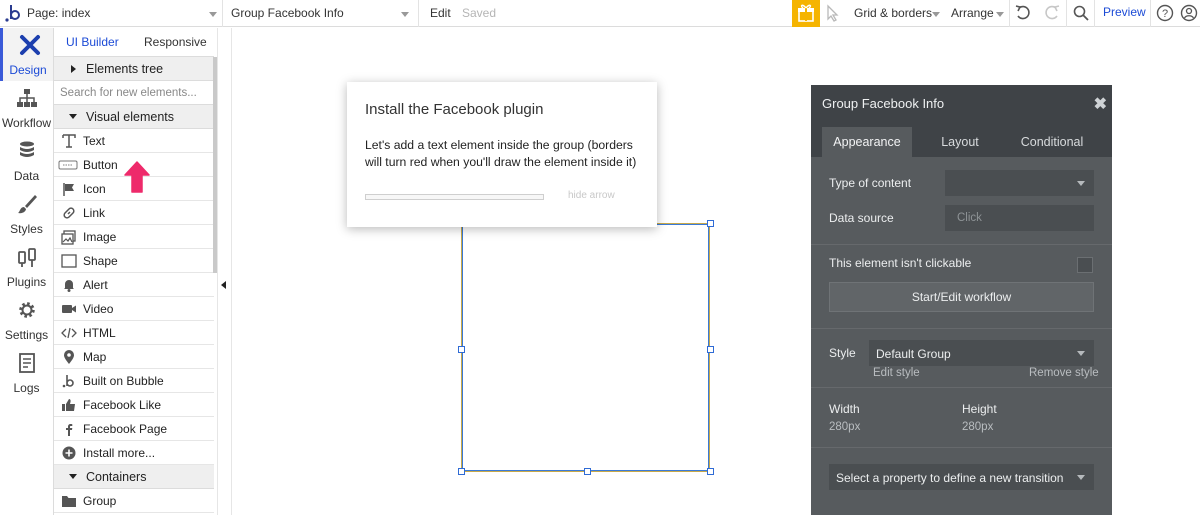  What do you see at coordinates (833, 13) in the screenshot?
I see `cursor-icon` at bounding box center [833, 13].